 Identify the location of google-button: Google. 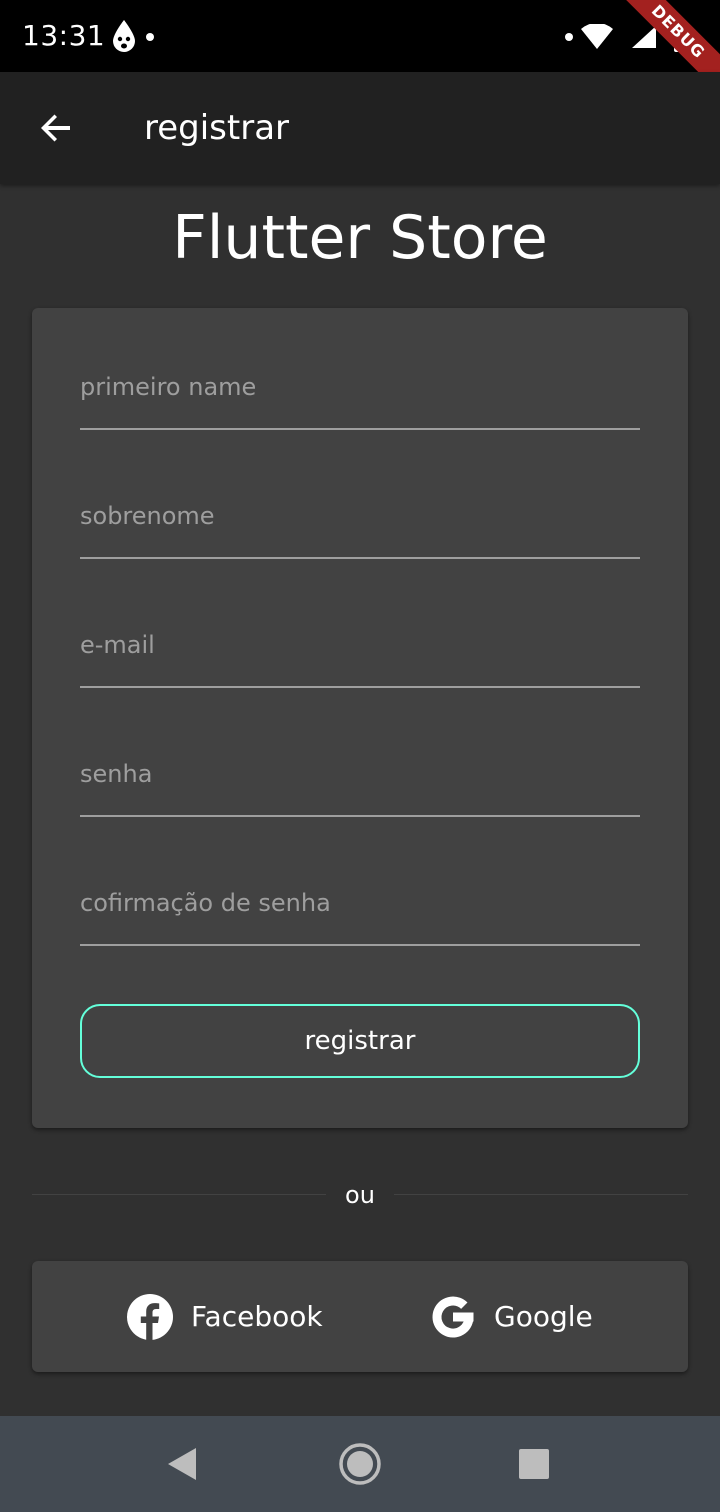
(516, 1316).